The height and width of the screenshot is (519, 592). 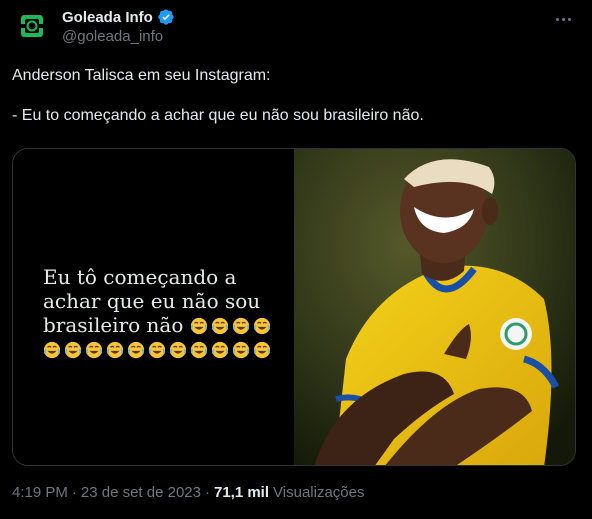 What do you see at coordinates (166, 17) in the screenshot?
I see `verified-badge-icon` at bounding box center [166, 17].